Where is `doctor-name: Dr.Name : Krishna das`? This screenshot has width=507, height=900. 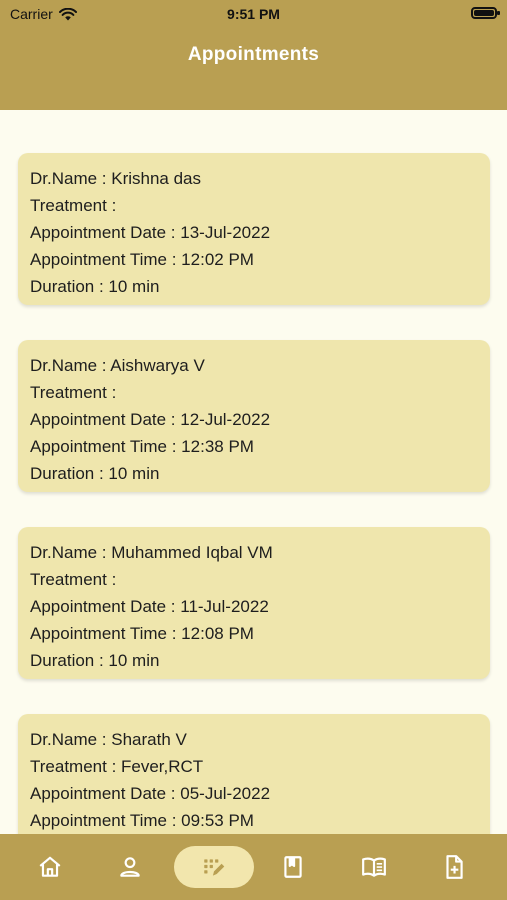
doctor-name: Dr.Name : Krishna das is located at coordinates (116, 178).